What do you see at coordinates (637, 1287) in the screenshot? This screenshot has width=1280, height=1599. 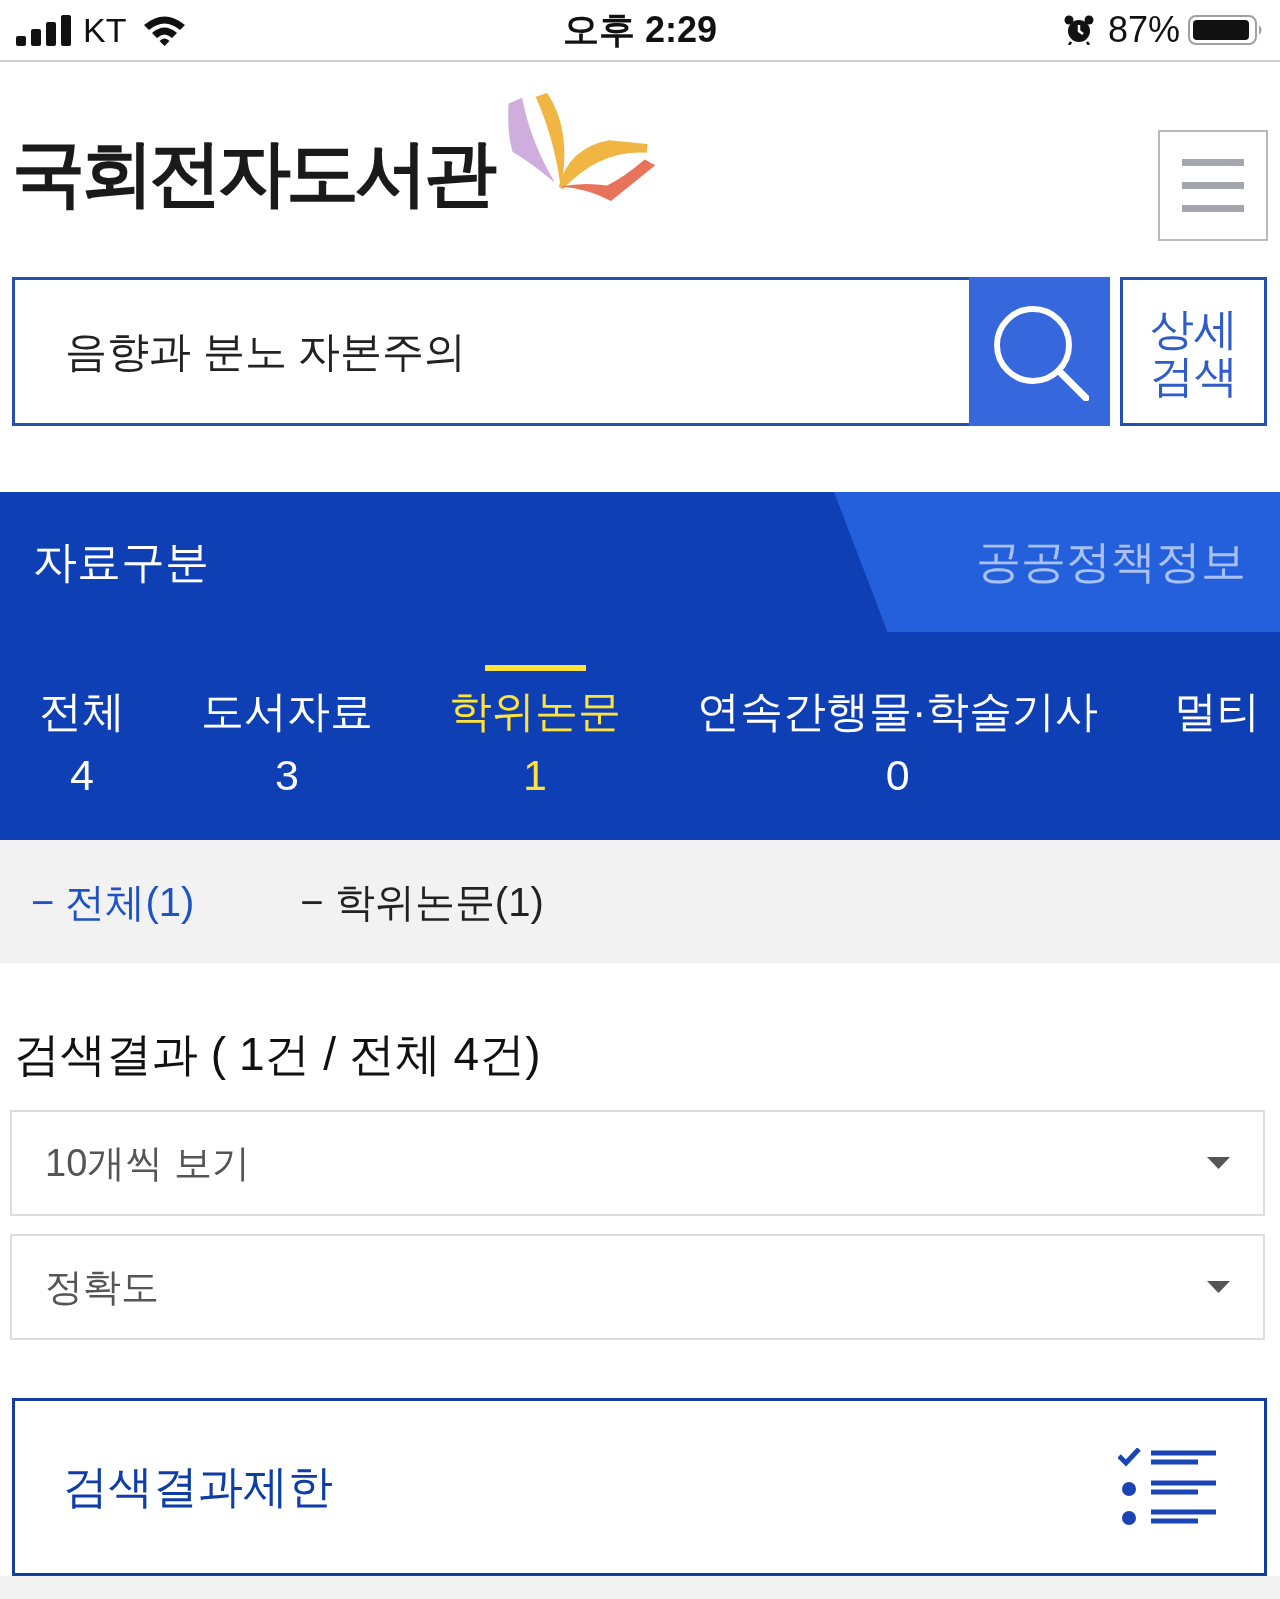 I see `select-dropdown: 정확도` at bounding box center [637, 1287].